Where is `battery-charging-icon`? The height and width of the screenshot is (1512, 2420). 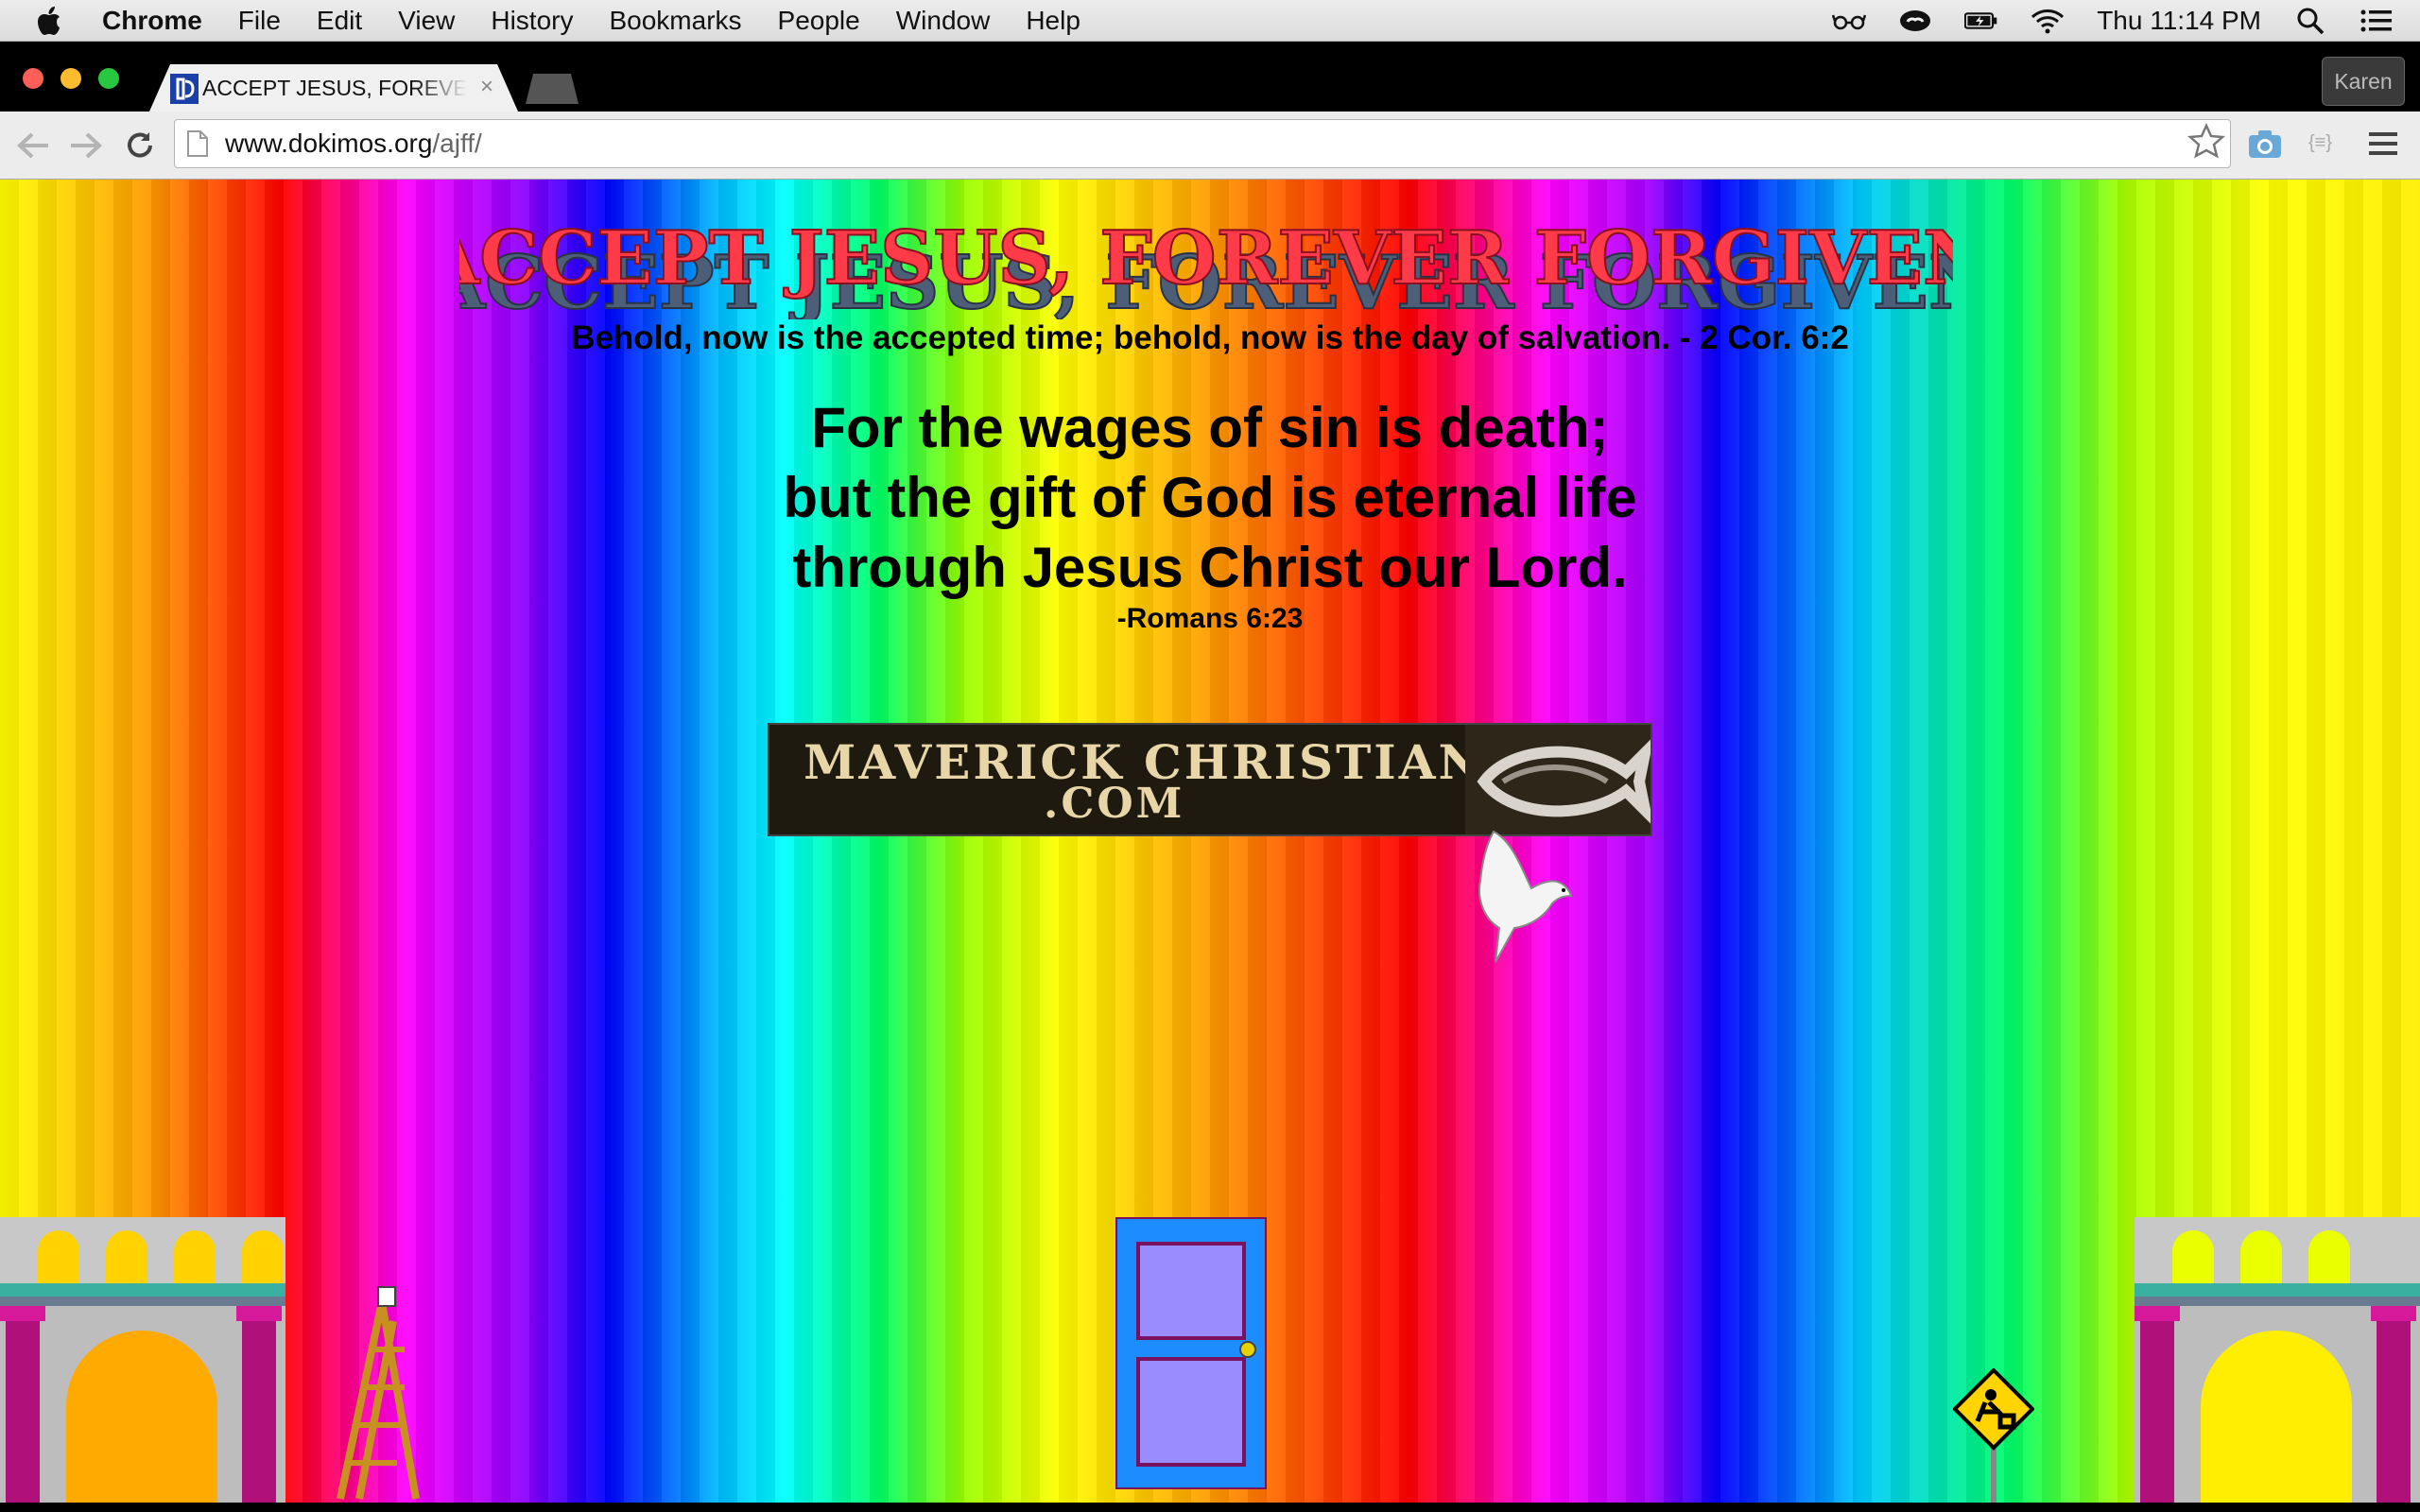 battery-charging-icon is located at coordinates (1981, 21).